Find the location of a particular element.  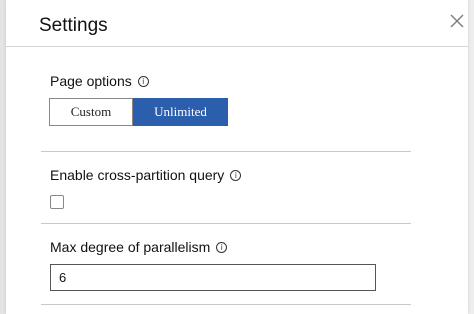

cross-partition-label: Enable cross-partition query is located at coordinates (137, 175).